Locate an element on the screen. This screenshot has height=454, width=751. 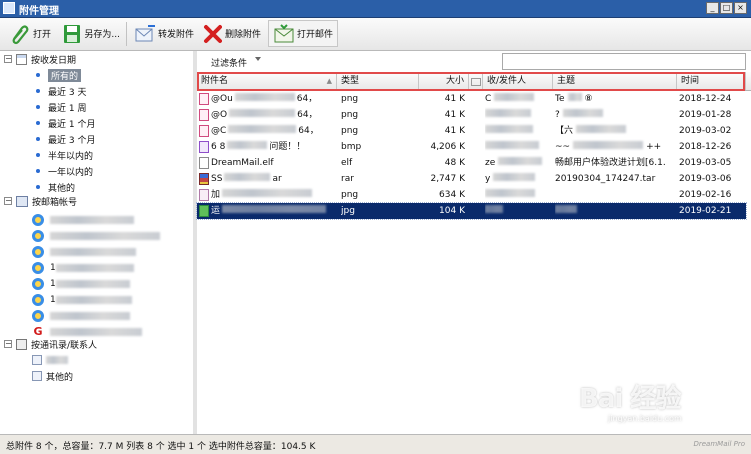
tree-item-last-week: 最近 1 周 is located at coordinates (61, 107).